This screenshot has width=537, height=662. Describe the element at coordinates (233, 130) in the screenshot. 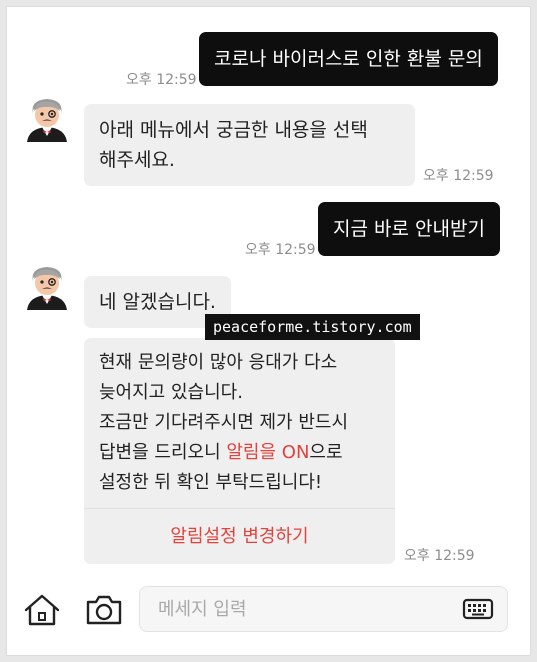

I see `message-line: 아래 메뉴에서 궁금한 내용을 선택` at that location.